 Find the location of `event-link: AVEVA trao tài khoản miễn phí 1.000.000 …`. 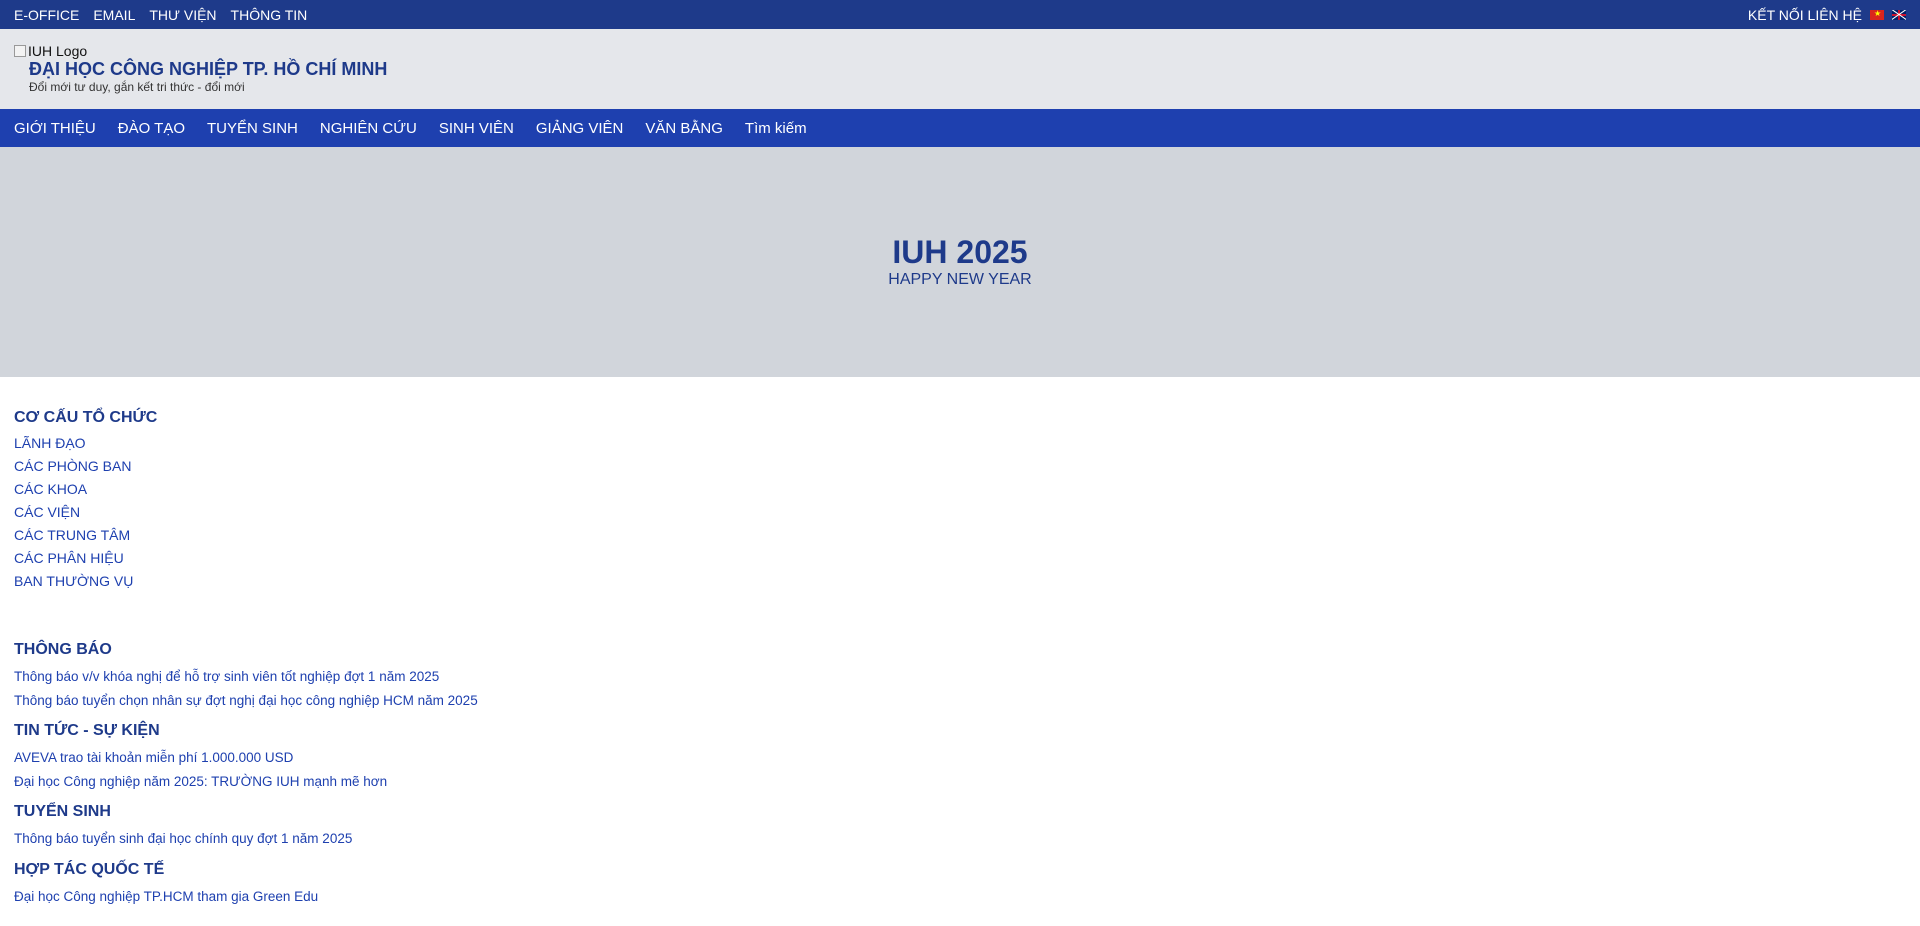

event-link: AVEVA trao tài khoản miễn phí 1.000.000 … is located at coordinates (960, 758).